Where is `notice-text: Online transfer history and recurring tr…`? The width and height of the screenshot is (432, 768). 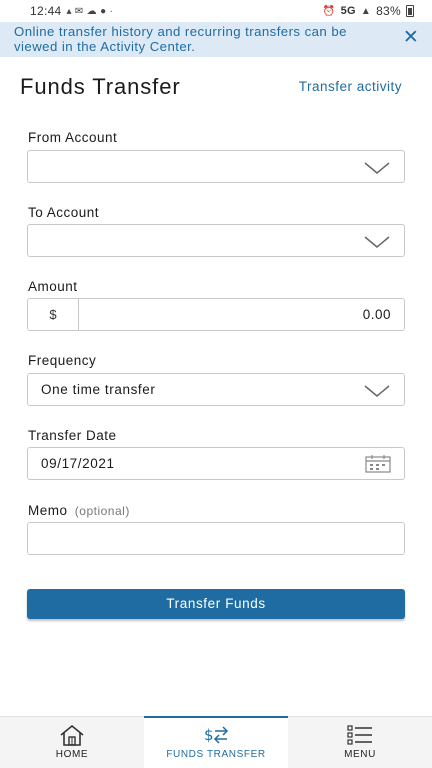
notice-text: Online transfer history and recurring tr… is located at coordinates (180, 39).